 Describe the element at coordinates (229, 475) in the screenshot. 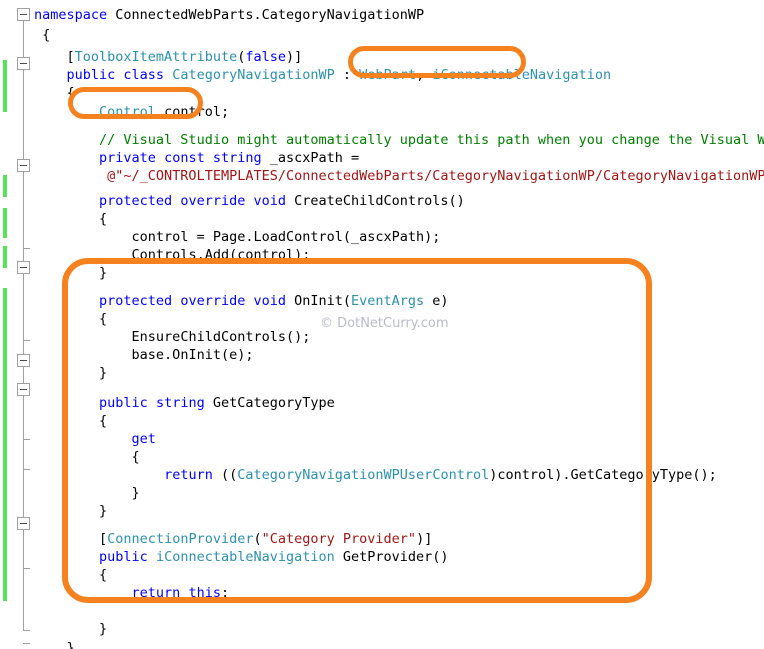

I see `code-token-pln: ((` at that location.